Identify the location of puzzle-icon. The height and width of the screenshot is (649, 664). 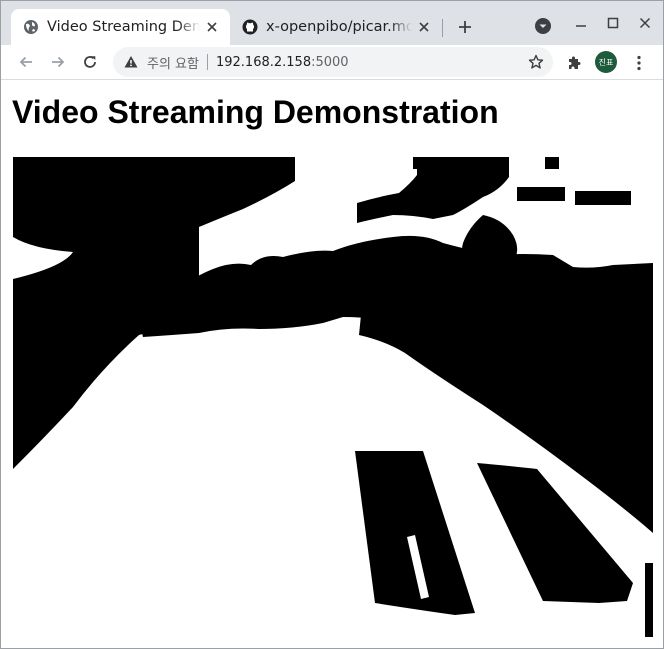
(575, 62).